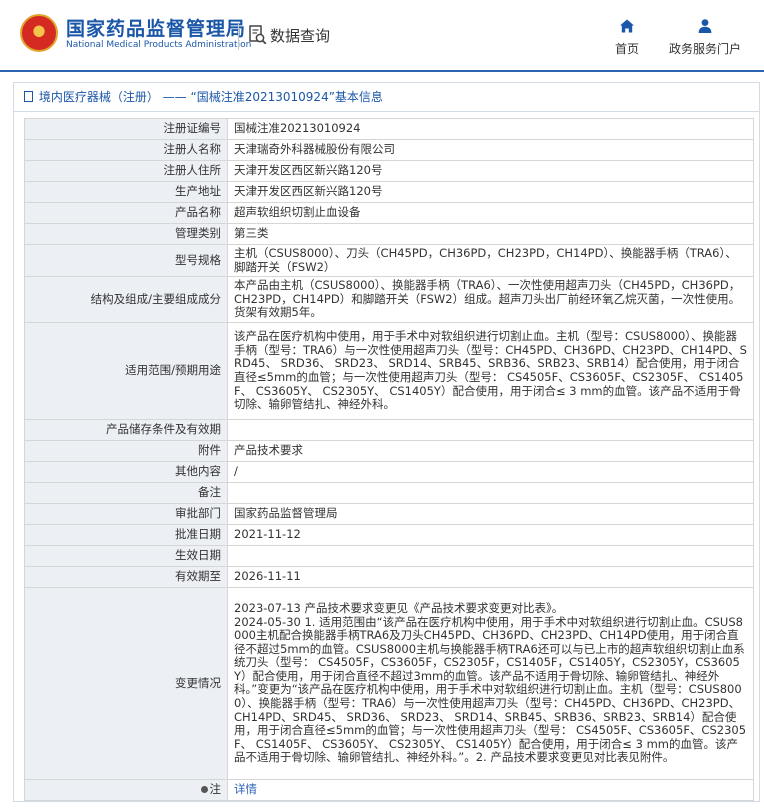  What do you see at coordinates (490, 471) in the screenshot?
I see `field-value: /` at bounding box center [490, 471].